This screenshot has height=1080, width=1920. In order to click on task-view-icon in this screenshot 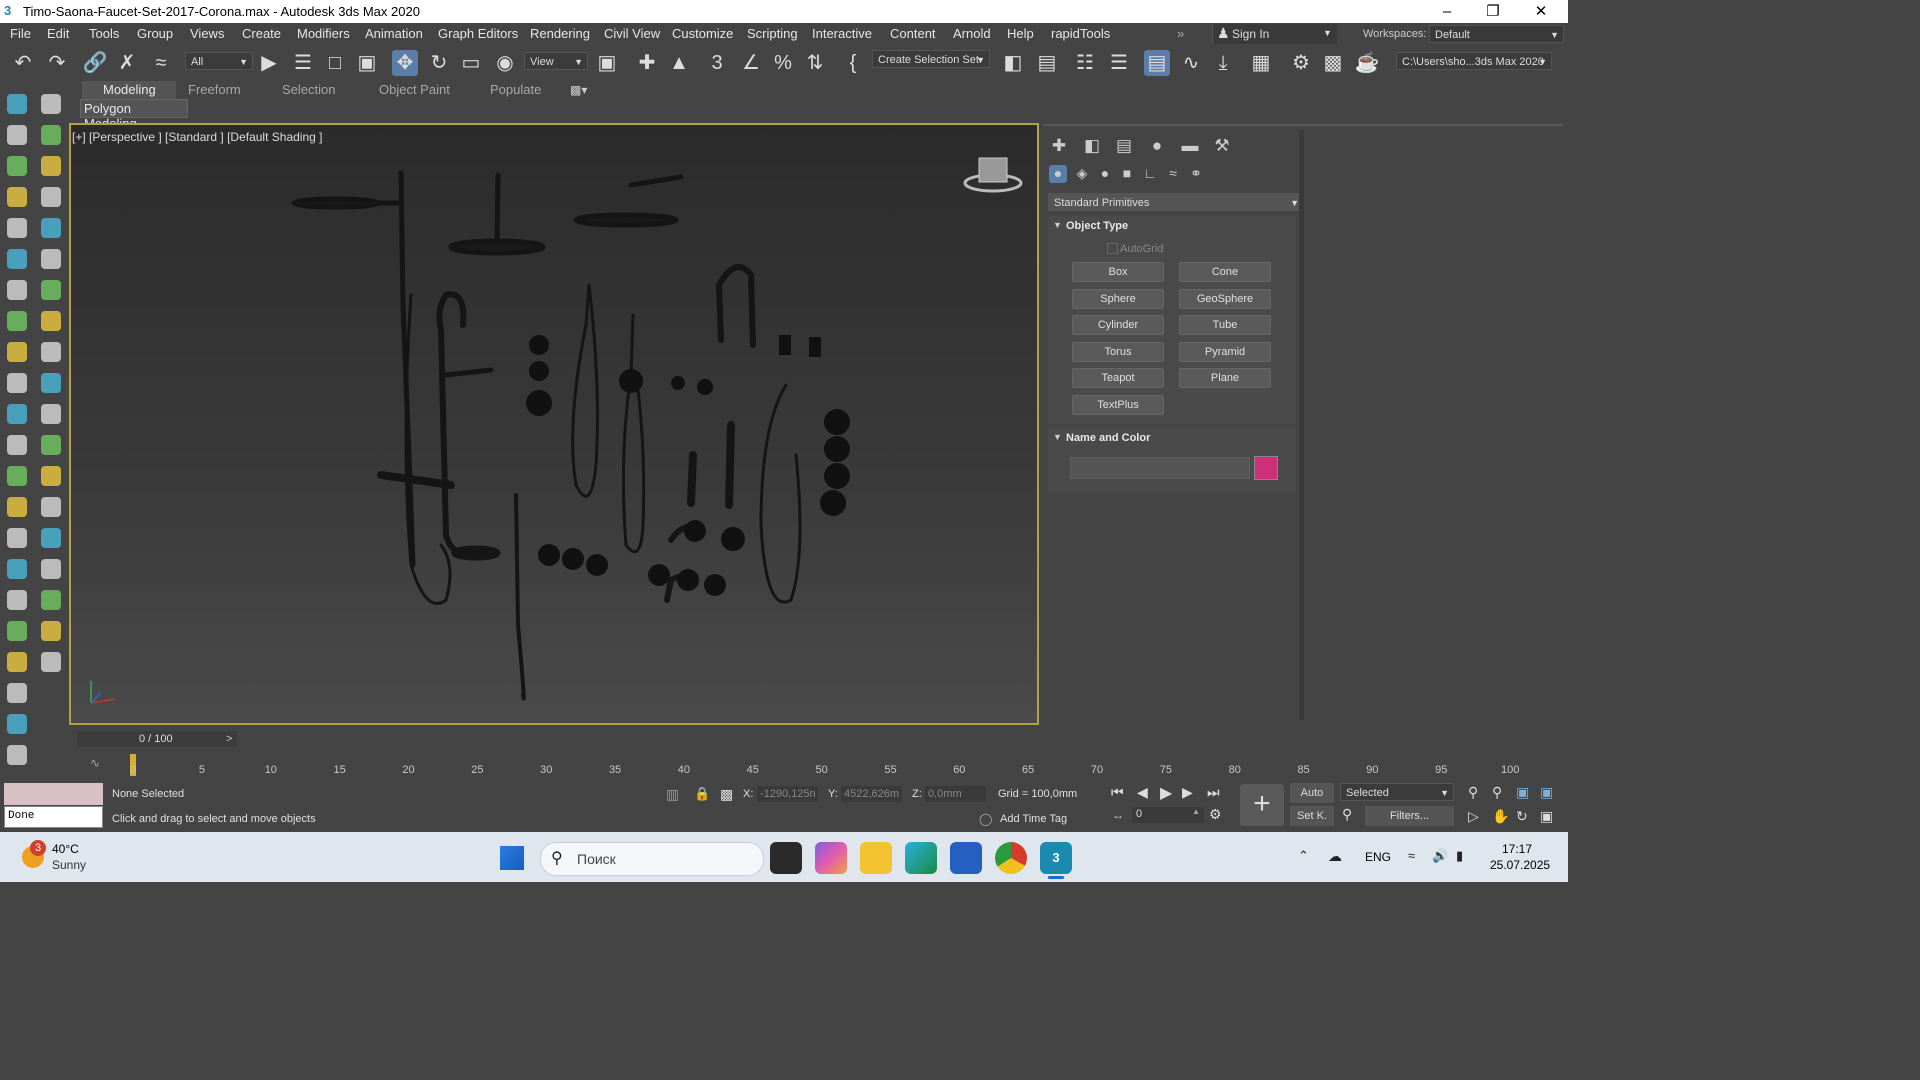, I will do `click(786, 858)`.